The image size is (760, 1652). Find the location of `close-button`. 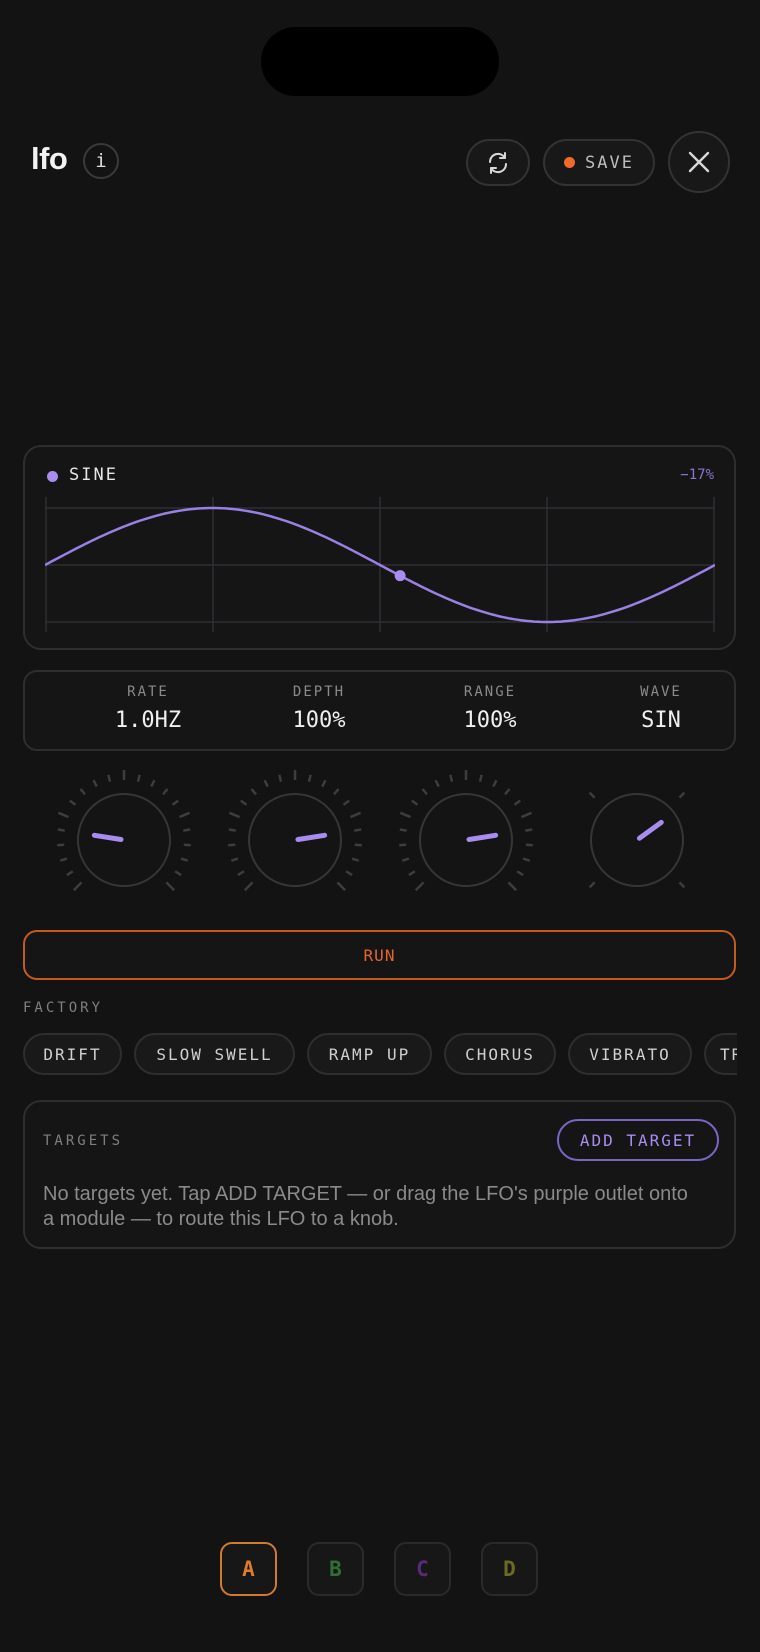

close-button is located at coordinates (699, 162).